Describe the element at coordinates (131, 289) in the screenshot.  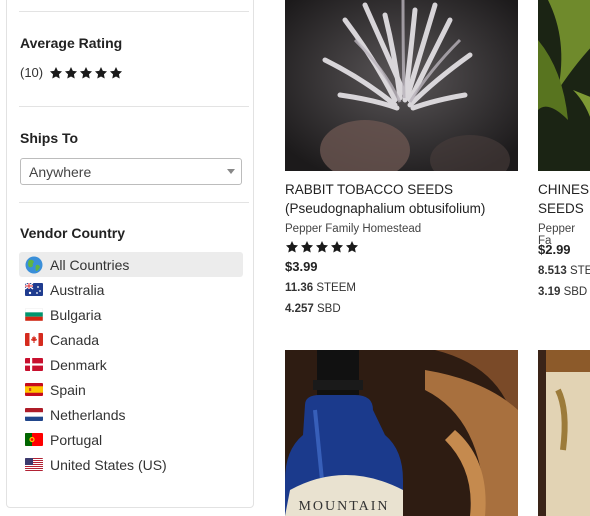
I see `vendor-country-option: Australia` at that location.